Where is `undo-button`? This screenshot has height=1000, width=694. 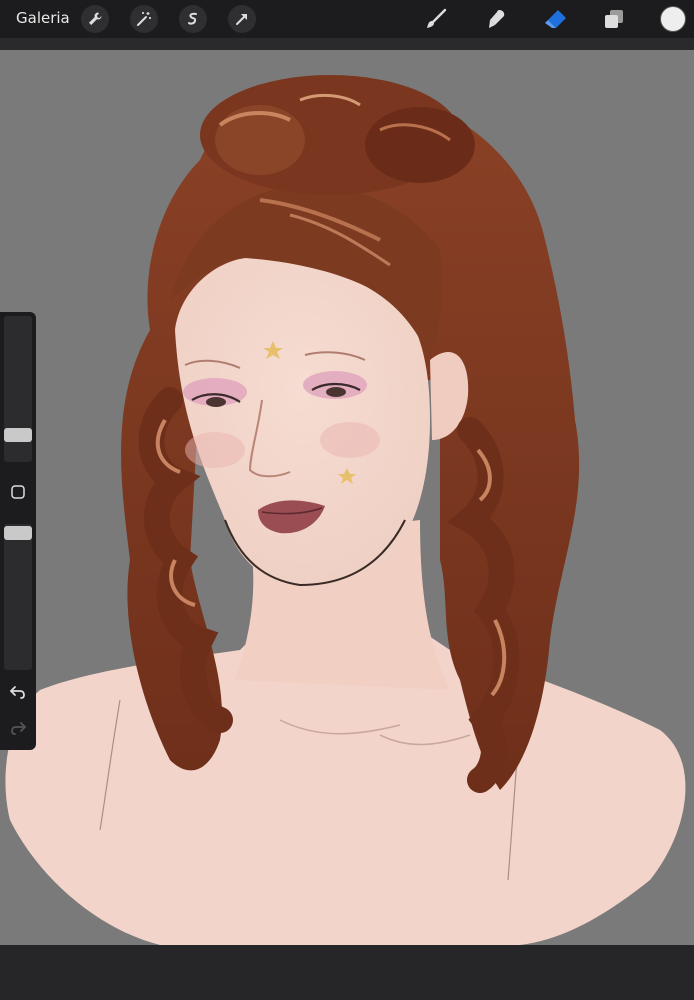
undo-button is located at coordinates (18, 692).